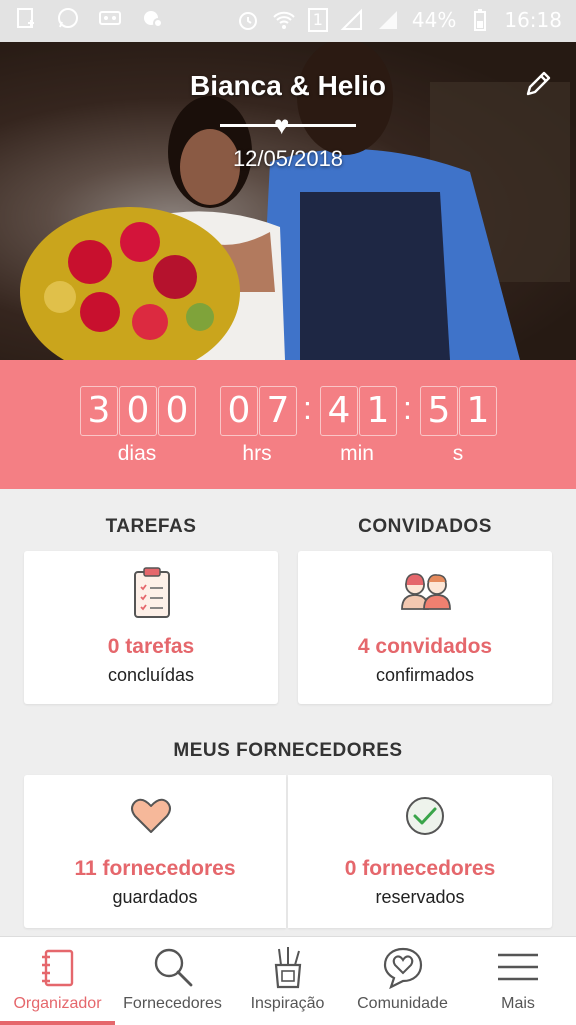 Image resolution: width=576 pixels, height=1025 pixels. I want to click on heart-icon: ♥, so click(282, 125).